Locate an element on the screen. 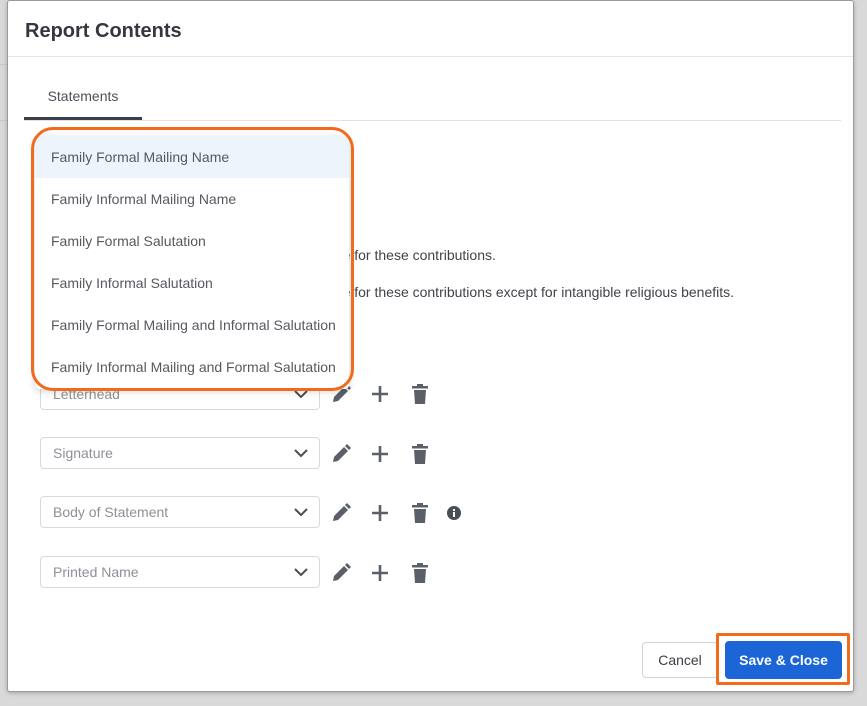 This screenshot has width=867, height=706. modal-title: Report Contents is located at coordinates (103, 31).